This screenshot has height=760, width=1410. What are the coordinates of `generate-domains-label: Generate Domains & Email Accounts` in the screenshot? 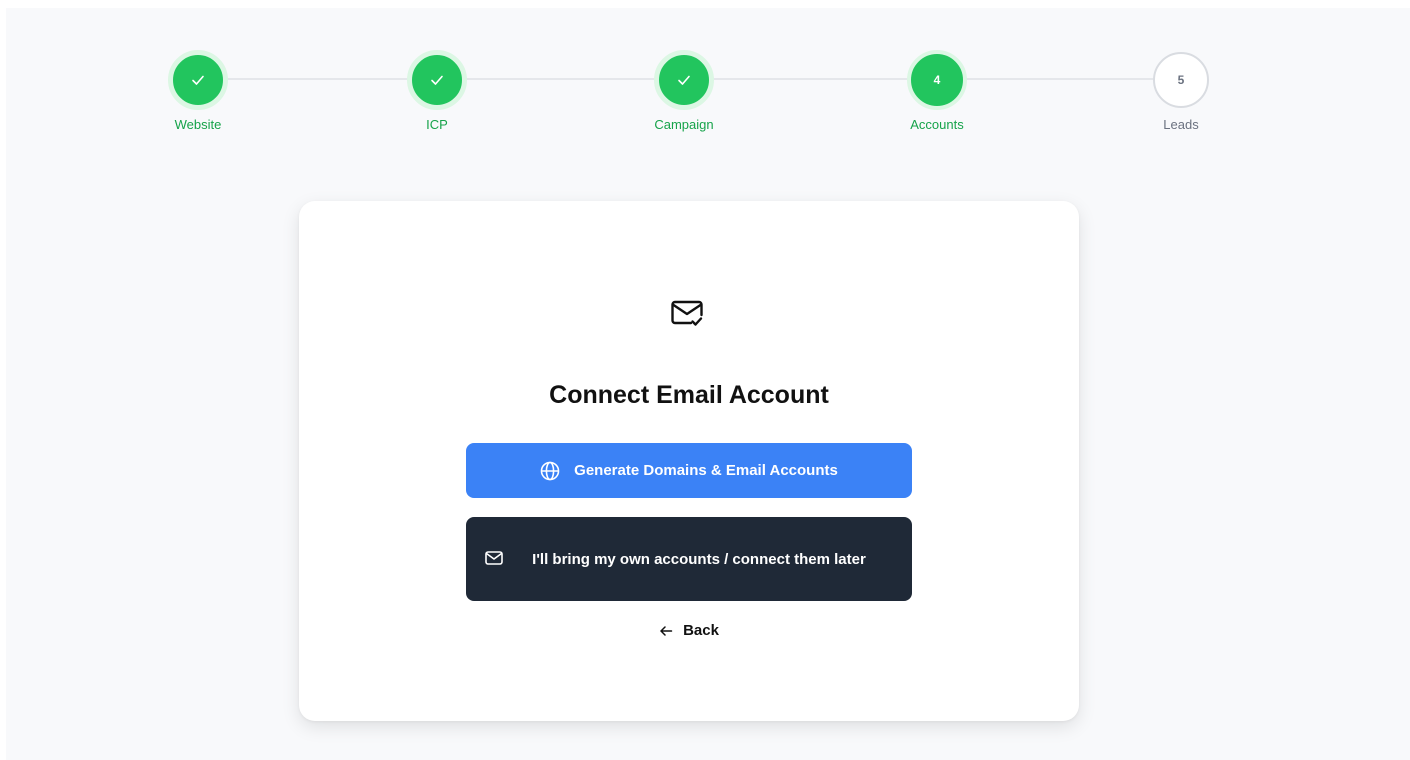 It's located at (706, 470).